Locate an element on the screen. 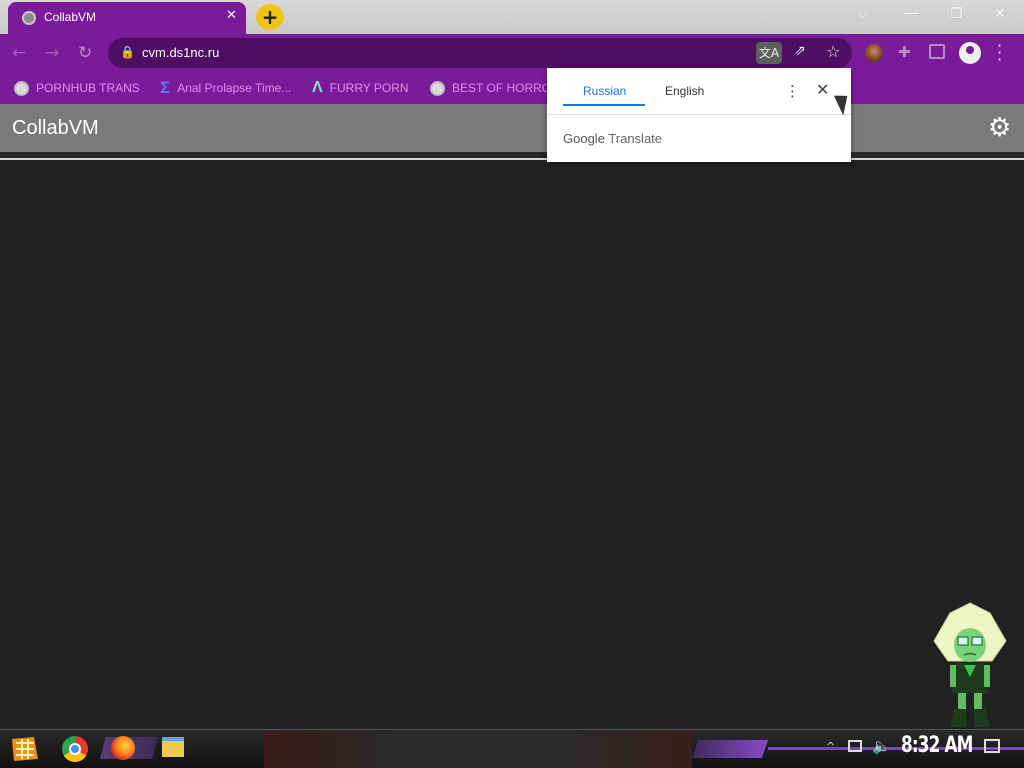 The width and height of the screenshot is (1024, 768). active-tab-indicator is located at coordinates (604, 105).